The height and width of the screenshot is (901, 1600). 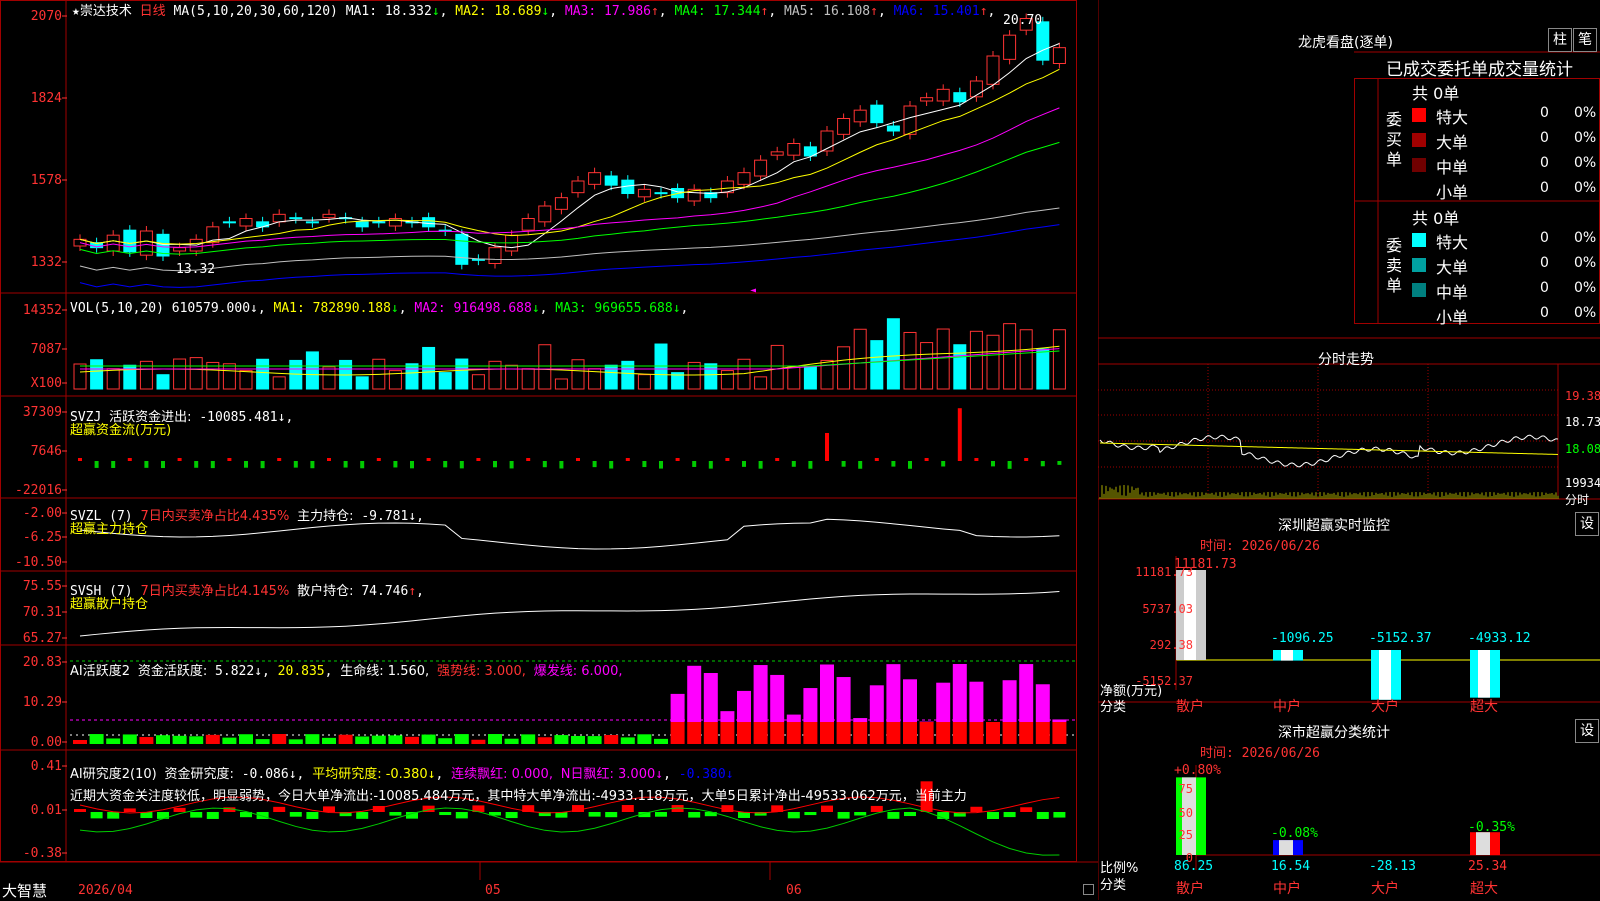 I want to click on dragon-tab-title: 已成交委托单成交量统计, so click(x=1479, y=67).